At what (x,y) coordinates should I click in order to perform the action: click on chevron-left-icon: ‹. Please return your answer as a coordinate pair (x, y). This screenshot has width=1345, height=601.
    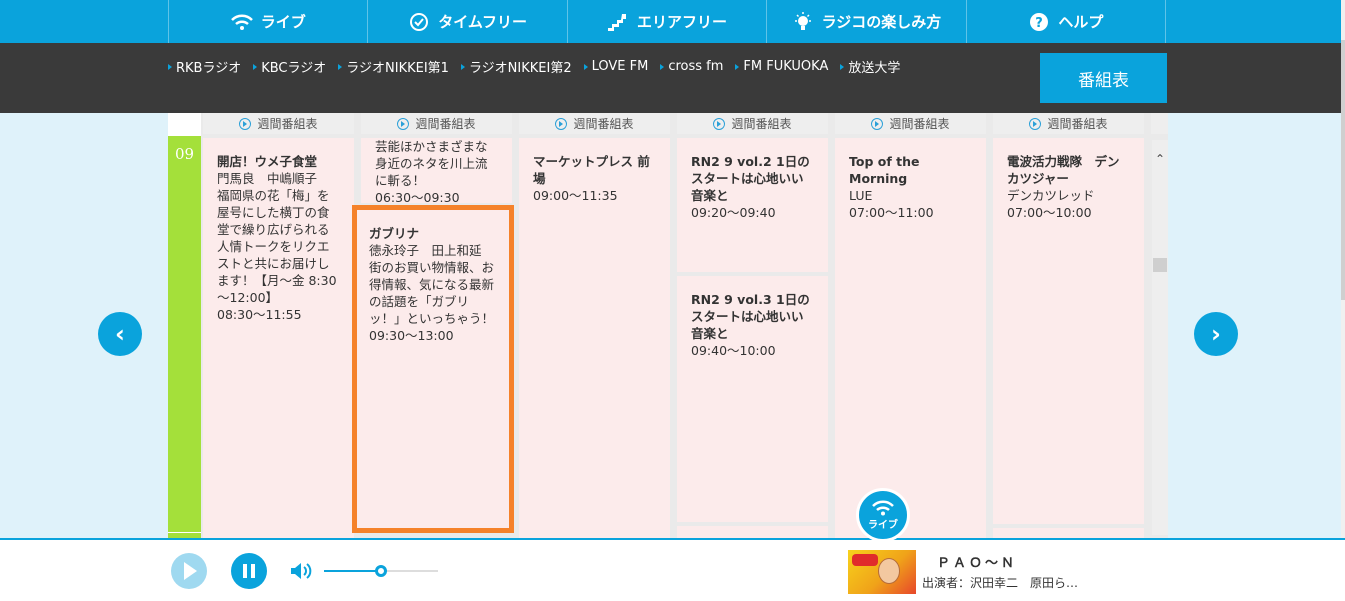
    Looking at the image, I should click on (120, 334).